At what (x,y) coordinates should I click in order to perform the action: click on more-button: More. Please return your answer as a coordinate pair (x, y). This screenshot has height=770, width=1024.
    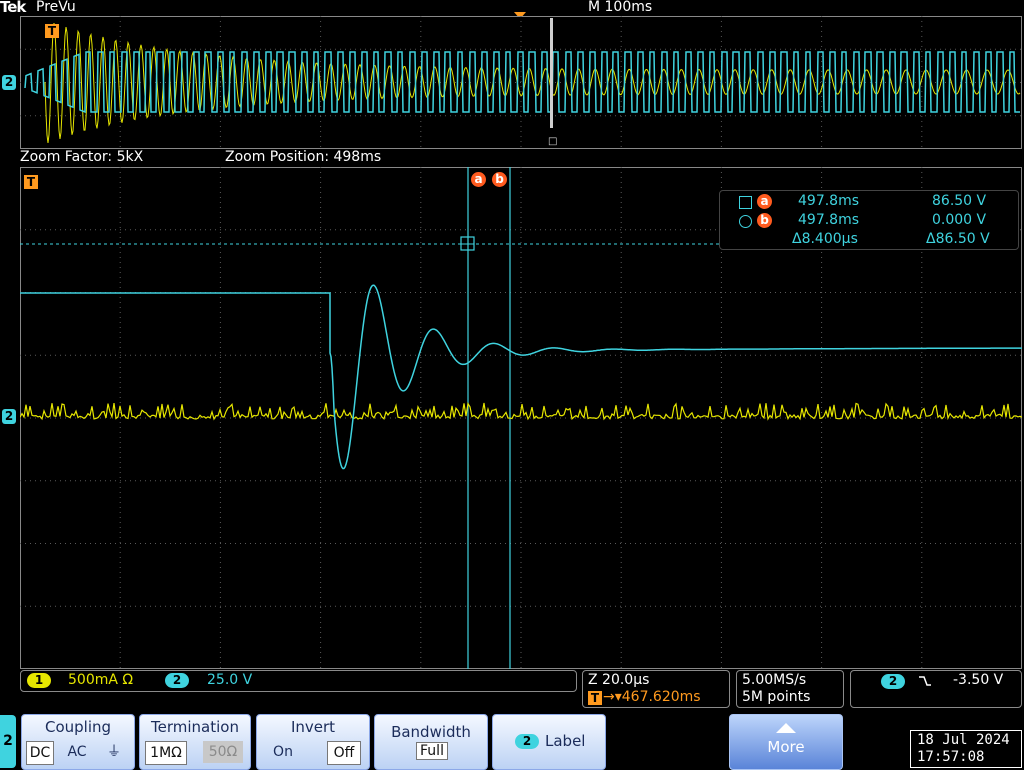
    Looking at the image, I should click on (786, 742).